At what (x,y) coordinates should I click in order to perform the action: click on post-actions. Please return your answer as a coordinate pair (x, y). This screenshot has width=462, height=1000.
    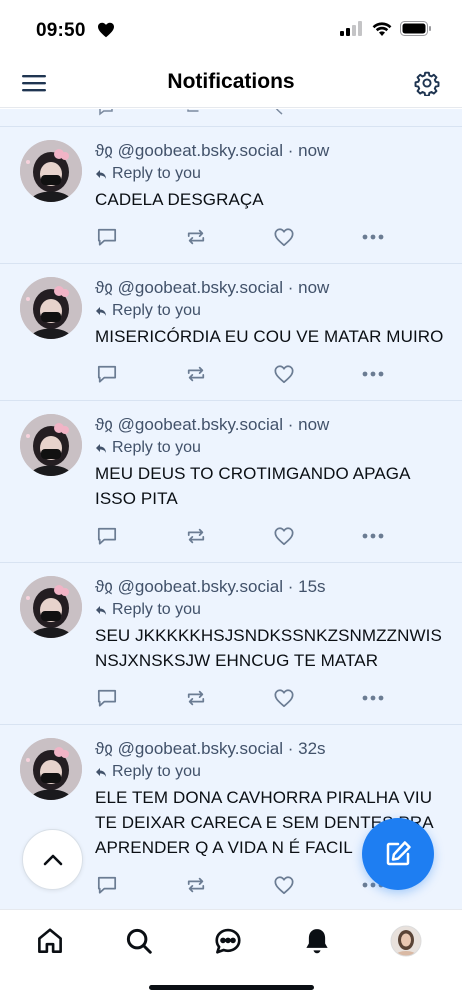
    Looking at the image, I should click on (271, 537).